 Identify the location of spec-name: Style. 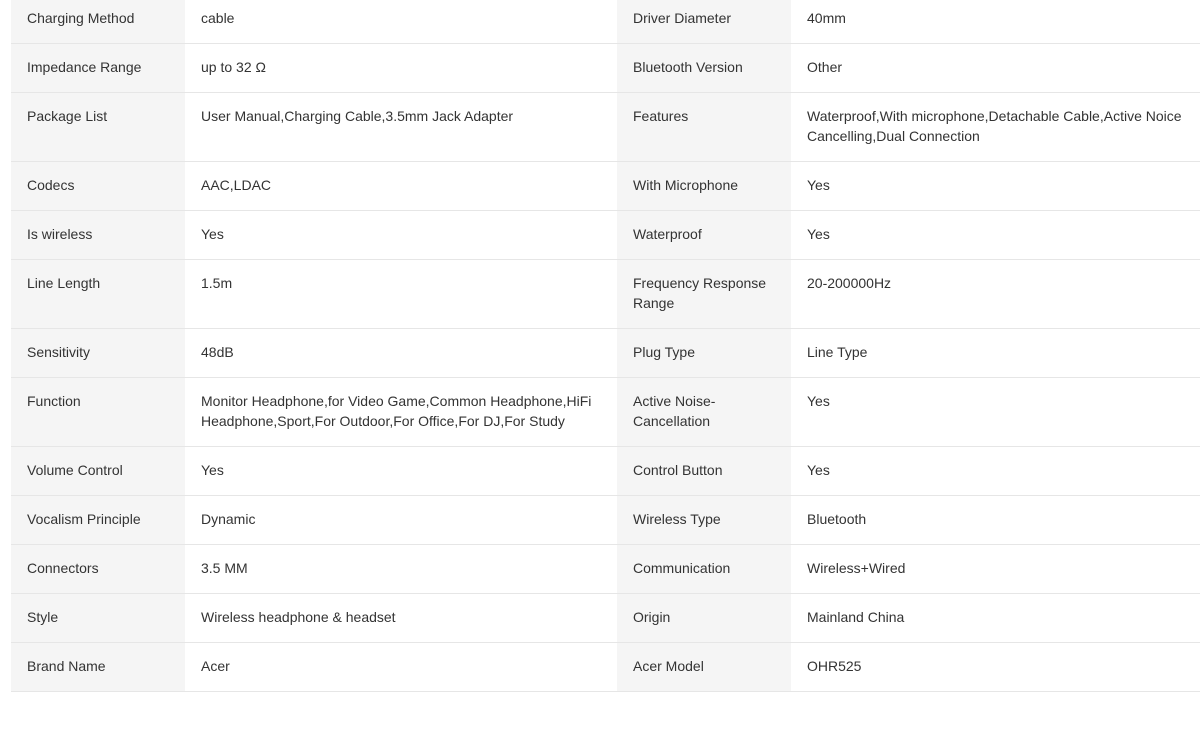
(98, 618).